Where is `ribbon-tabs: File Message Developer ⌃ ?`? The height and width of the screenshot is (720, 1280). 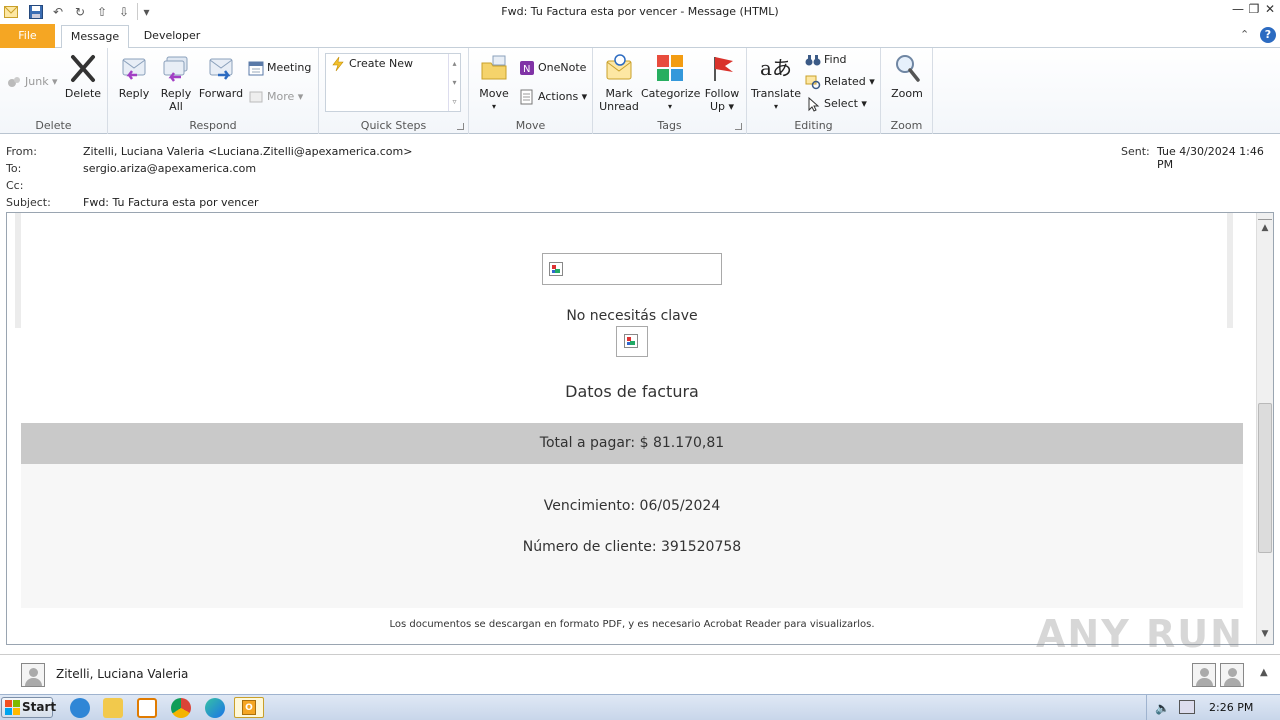
ribbon-tabs: File Message Developer ⌃ ? is located at coordinates (640, 36).